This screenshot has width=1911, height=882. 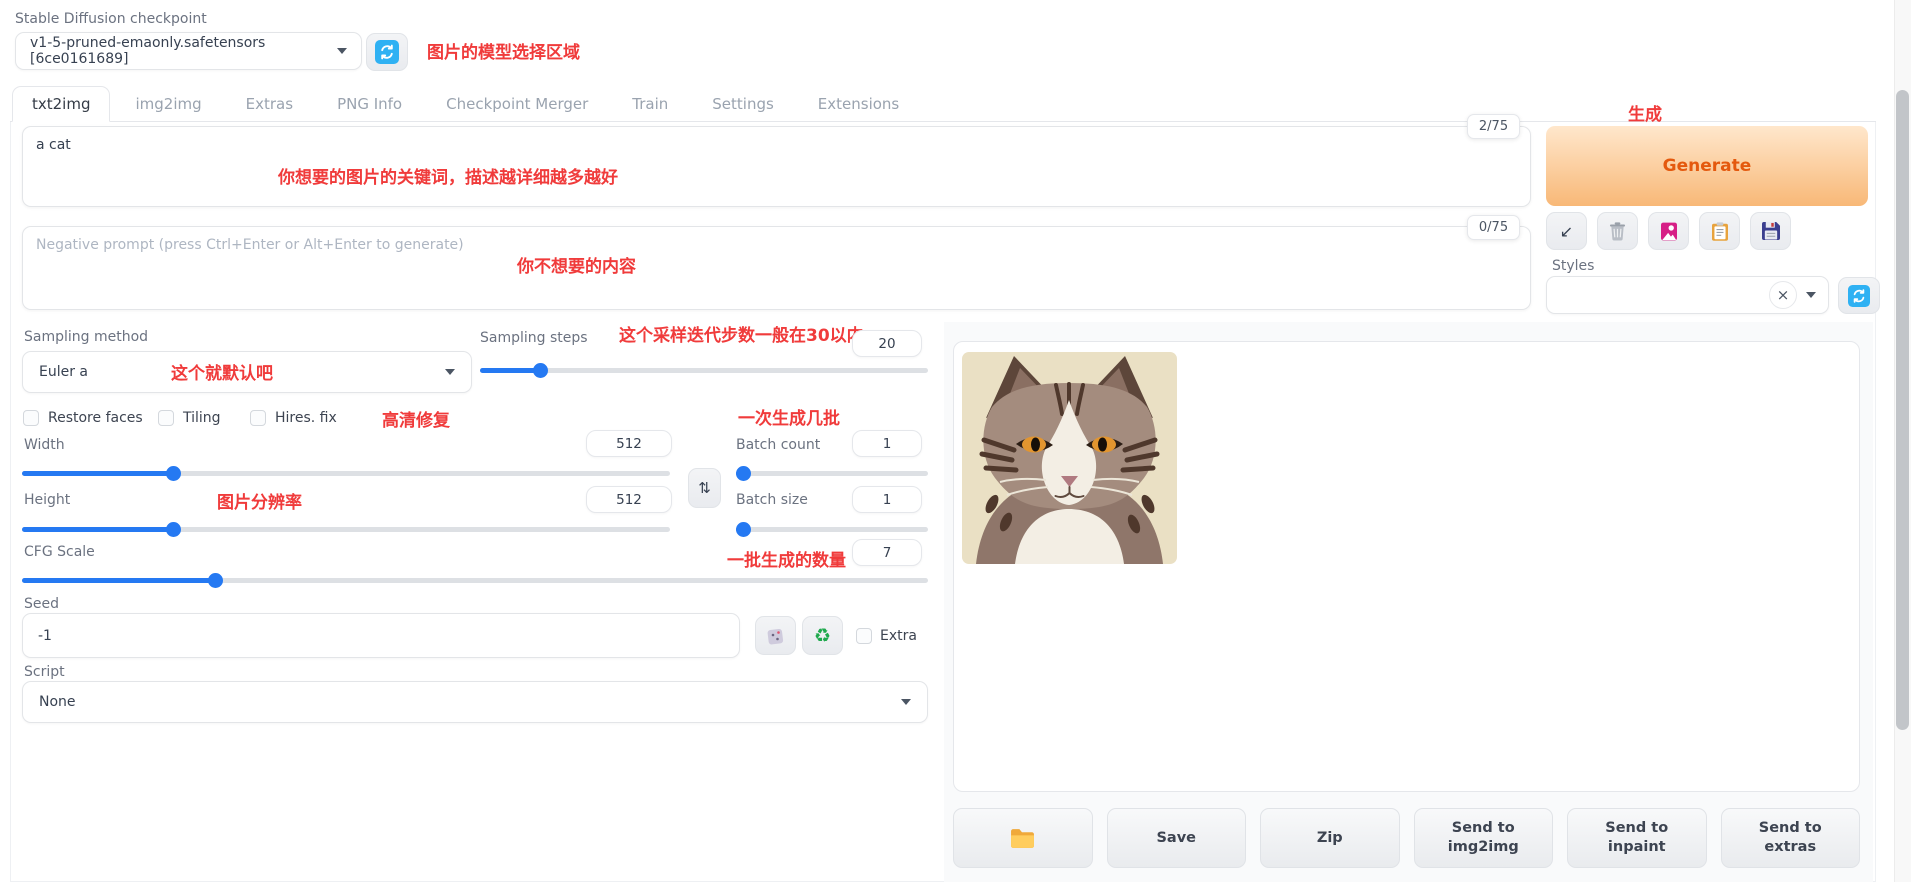 What do you see at coordinates (1902, 410) in the screenshot?
I see `scrollbar-thumb` at bounding box center [1902, 410].